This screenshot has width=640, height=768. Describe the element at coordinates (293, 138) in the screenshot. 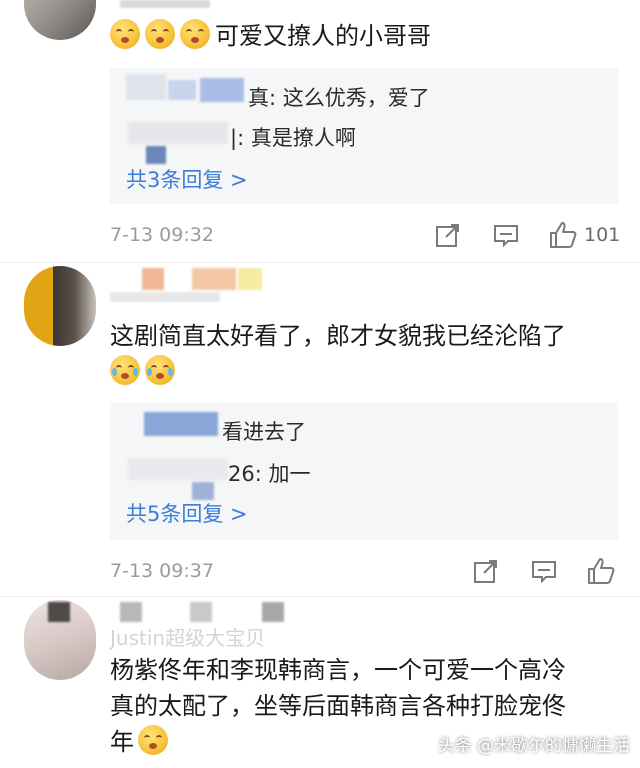

I see `reply-text: |: 真是撩人啊` at that location.